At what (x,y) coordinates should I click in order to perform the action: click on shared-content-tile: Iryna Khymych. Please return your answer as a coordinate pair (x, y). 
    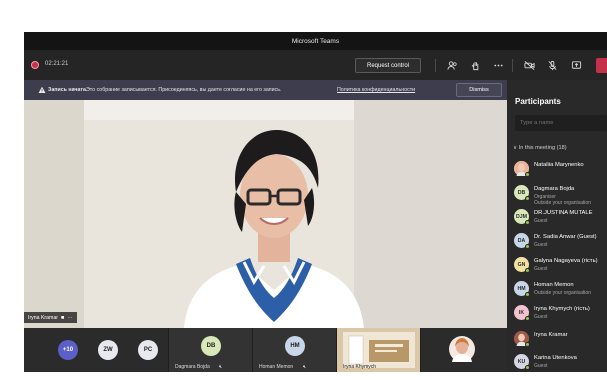
    Looking at the image, I should click on (378, 350).